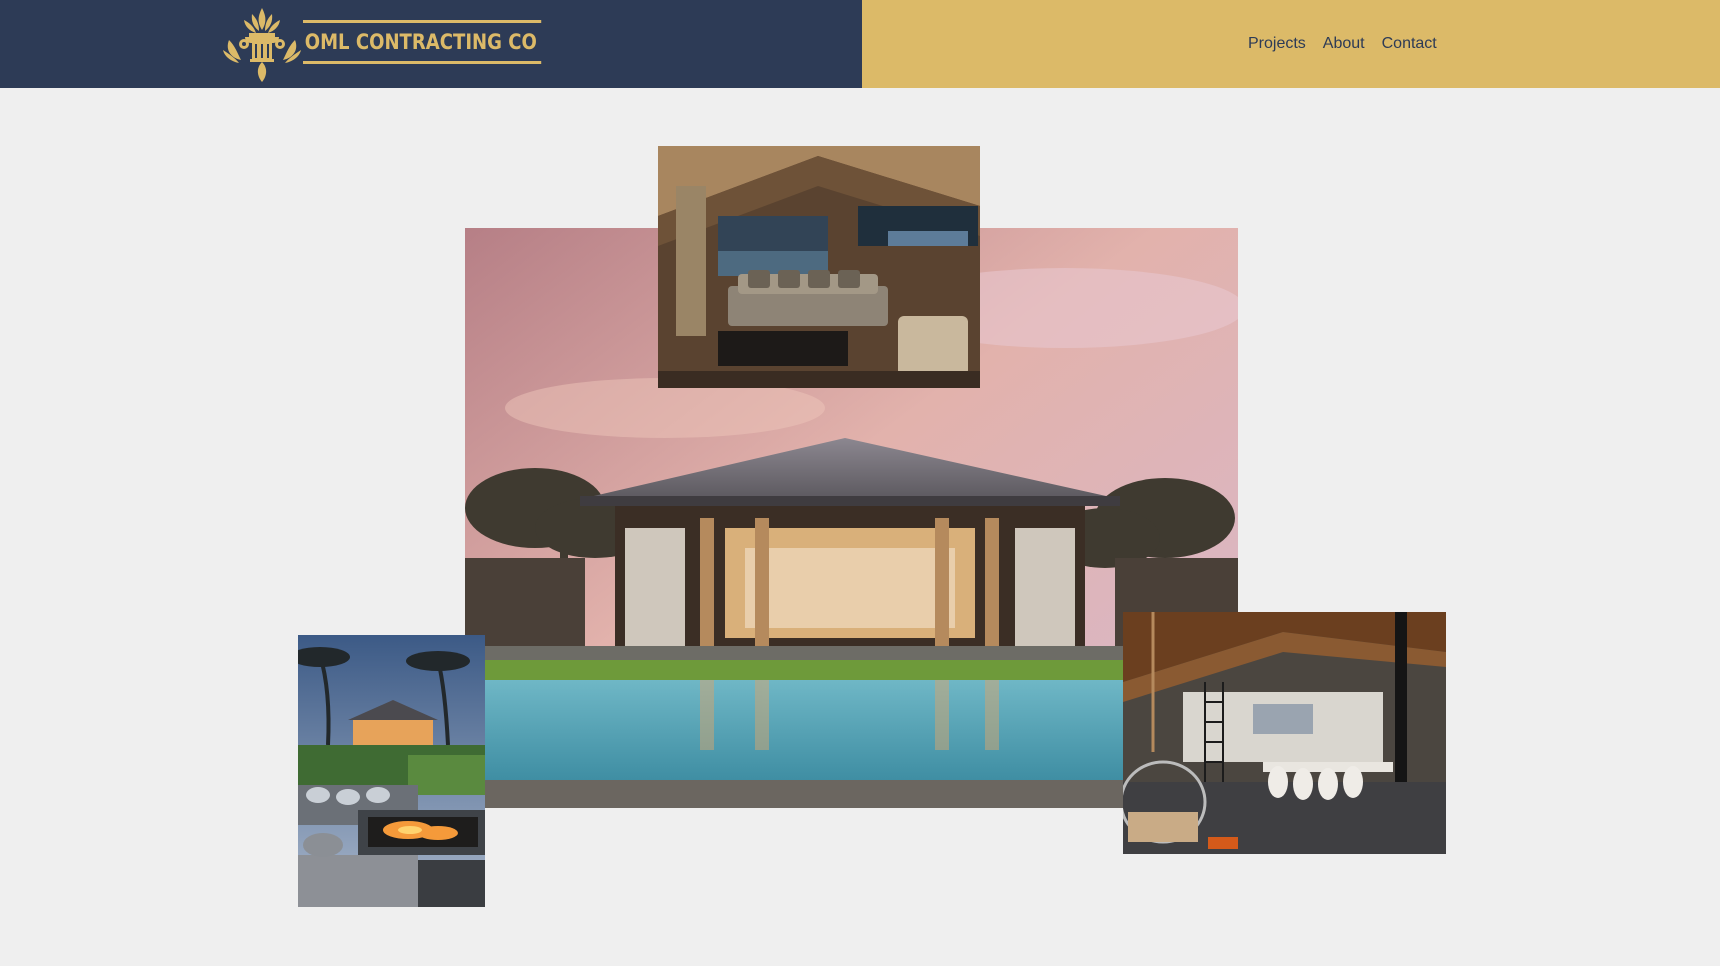  I want to click on column-laurel-icon, so click(262, 45).